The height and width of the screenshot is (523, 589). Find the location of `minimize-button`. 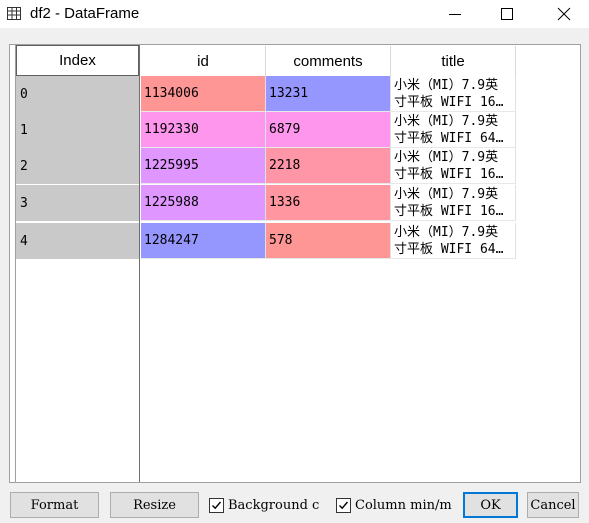

minimize-button is located at coordinates (455, 14).